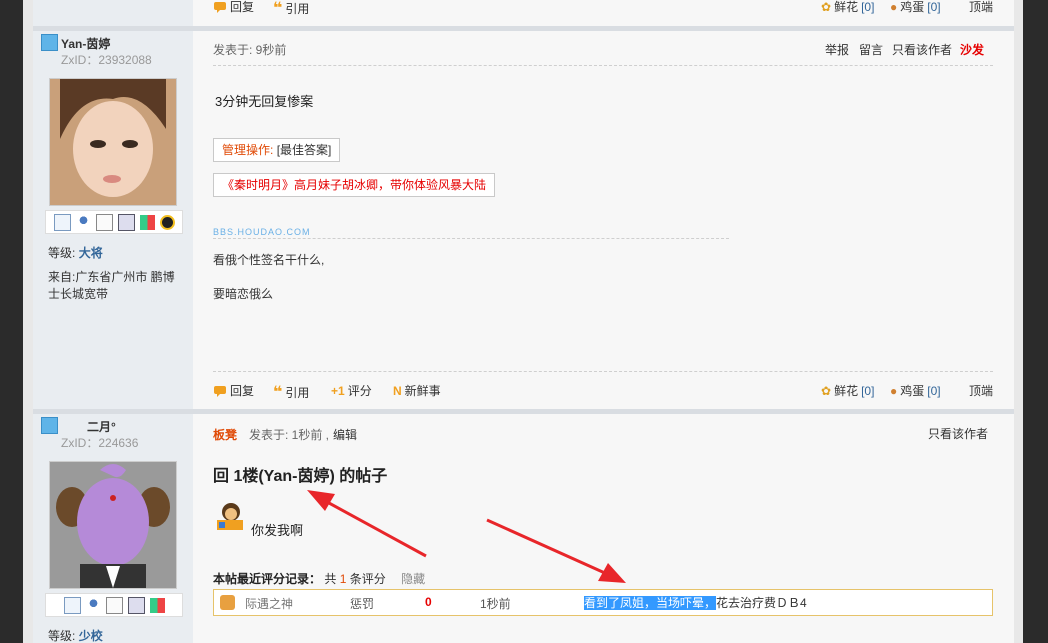  What do you see at coordinates (106, 59) in the screenshot?
I see `post1-zxid: ZxID：23932088` at bounding box center [106, 59].